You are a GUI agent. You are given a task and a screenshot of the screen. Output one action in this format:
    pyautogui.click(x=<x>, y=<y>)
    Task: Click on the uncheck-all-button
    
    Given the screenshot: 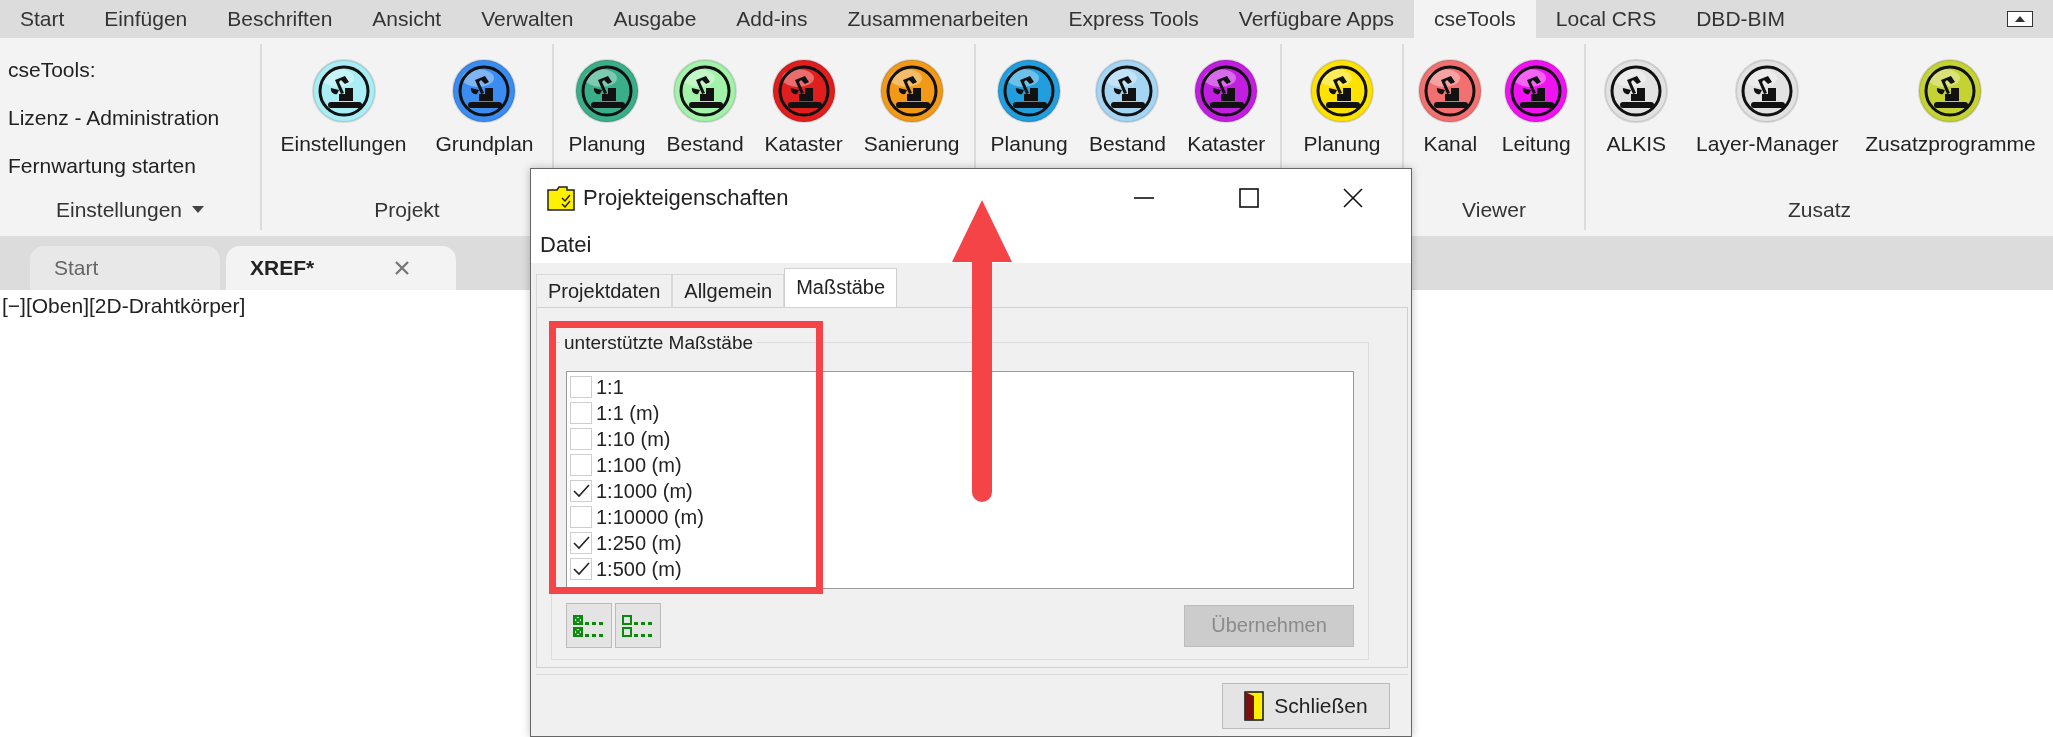 What is the action you would take?
    pyautogui.click(x=638, y=625)
    